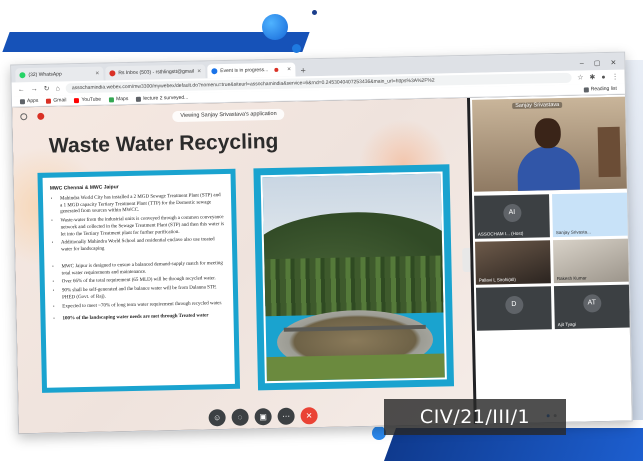  What do you see at coordinates (156, 42) in the screenshot?
I see `decorative-bar-top` at bounding box center [156, 42].